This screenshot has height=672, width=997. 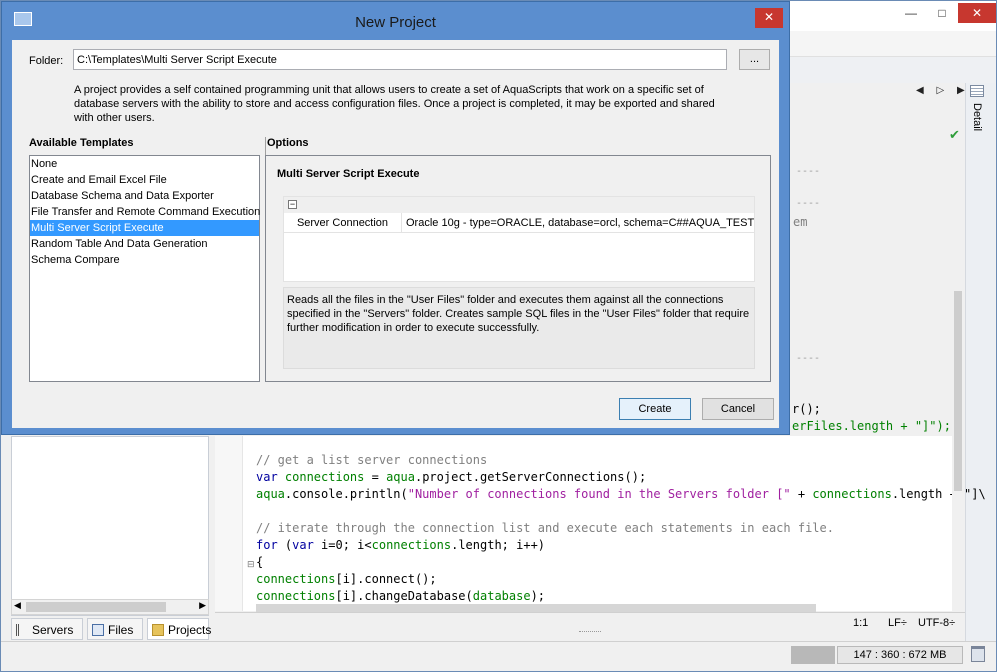 I want to click on folder-label: Folder:, so click(x=46, y=61).